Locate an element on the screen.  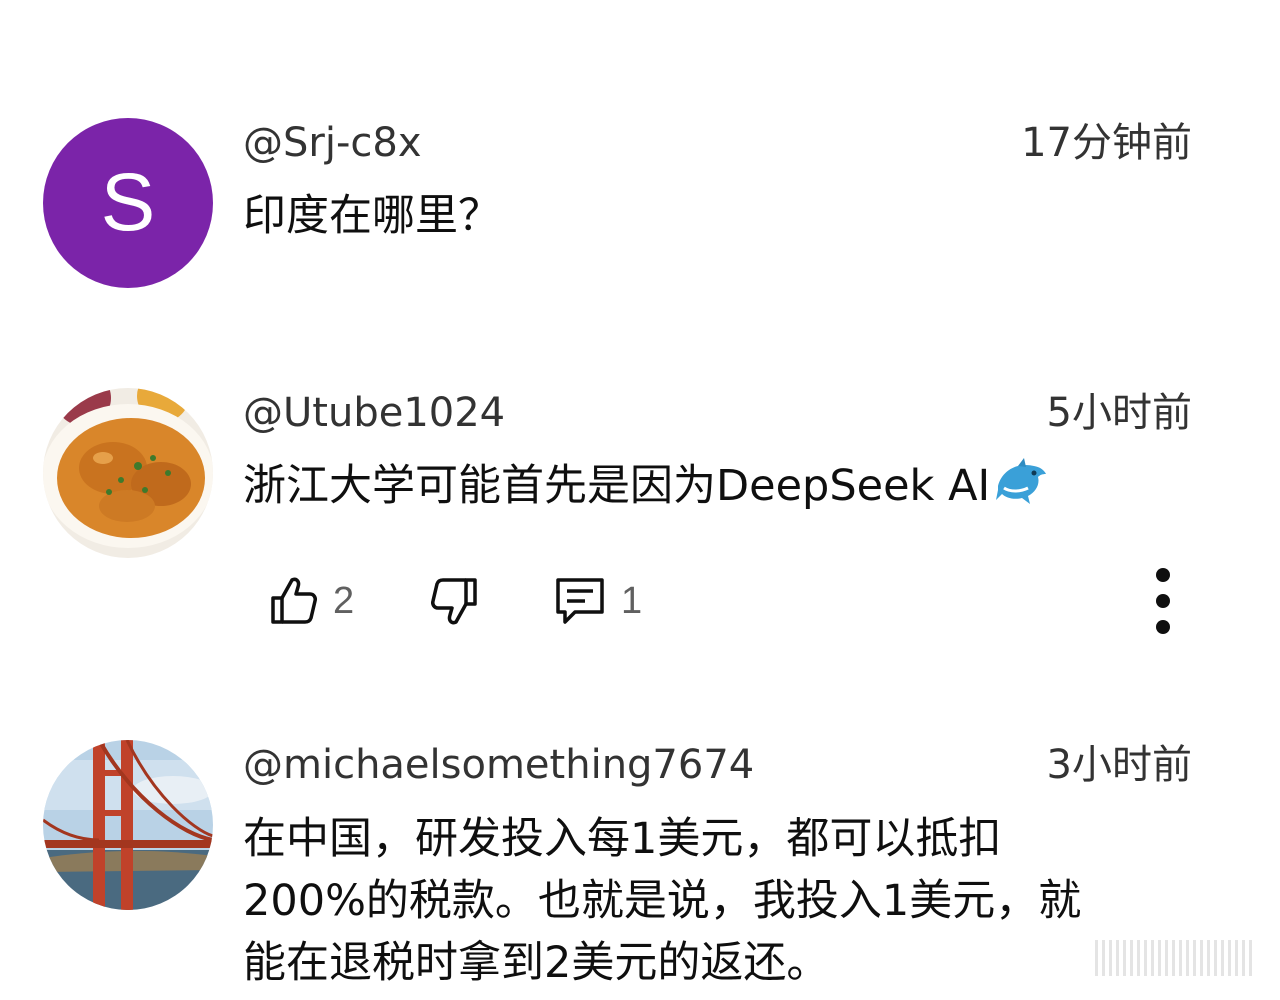
comment-timestamp: 5小时前 is located at coordinates (1119, 413).